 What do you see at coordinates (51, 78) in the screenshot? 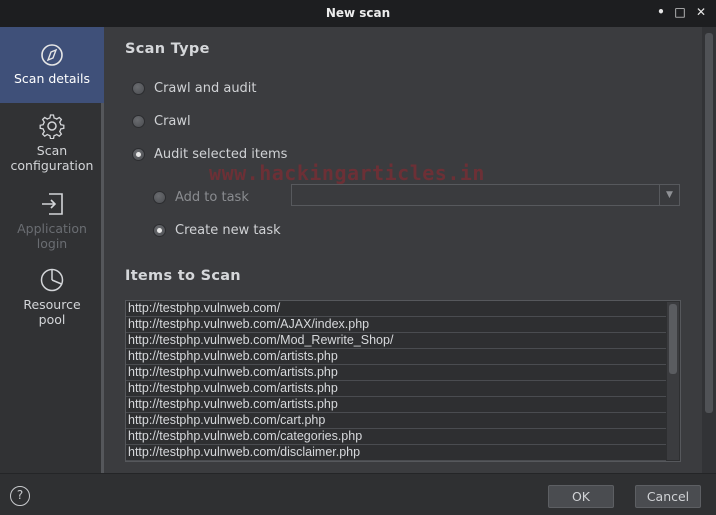
I see `sidebar-item-label: Scan details` at bounding box center [51, 78].